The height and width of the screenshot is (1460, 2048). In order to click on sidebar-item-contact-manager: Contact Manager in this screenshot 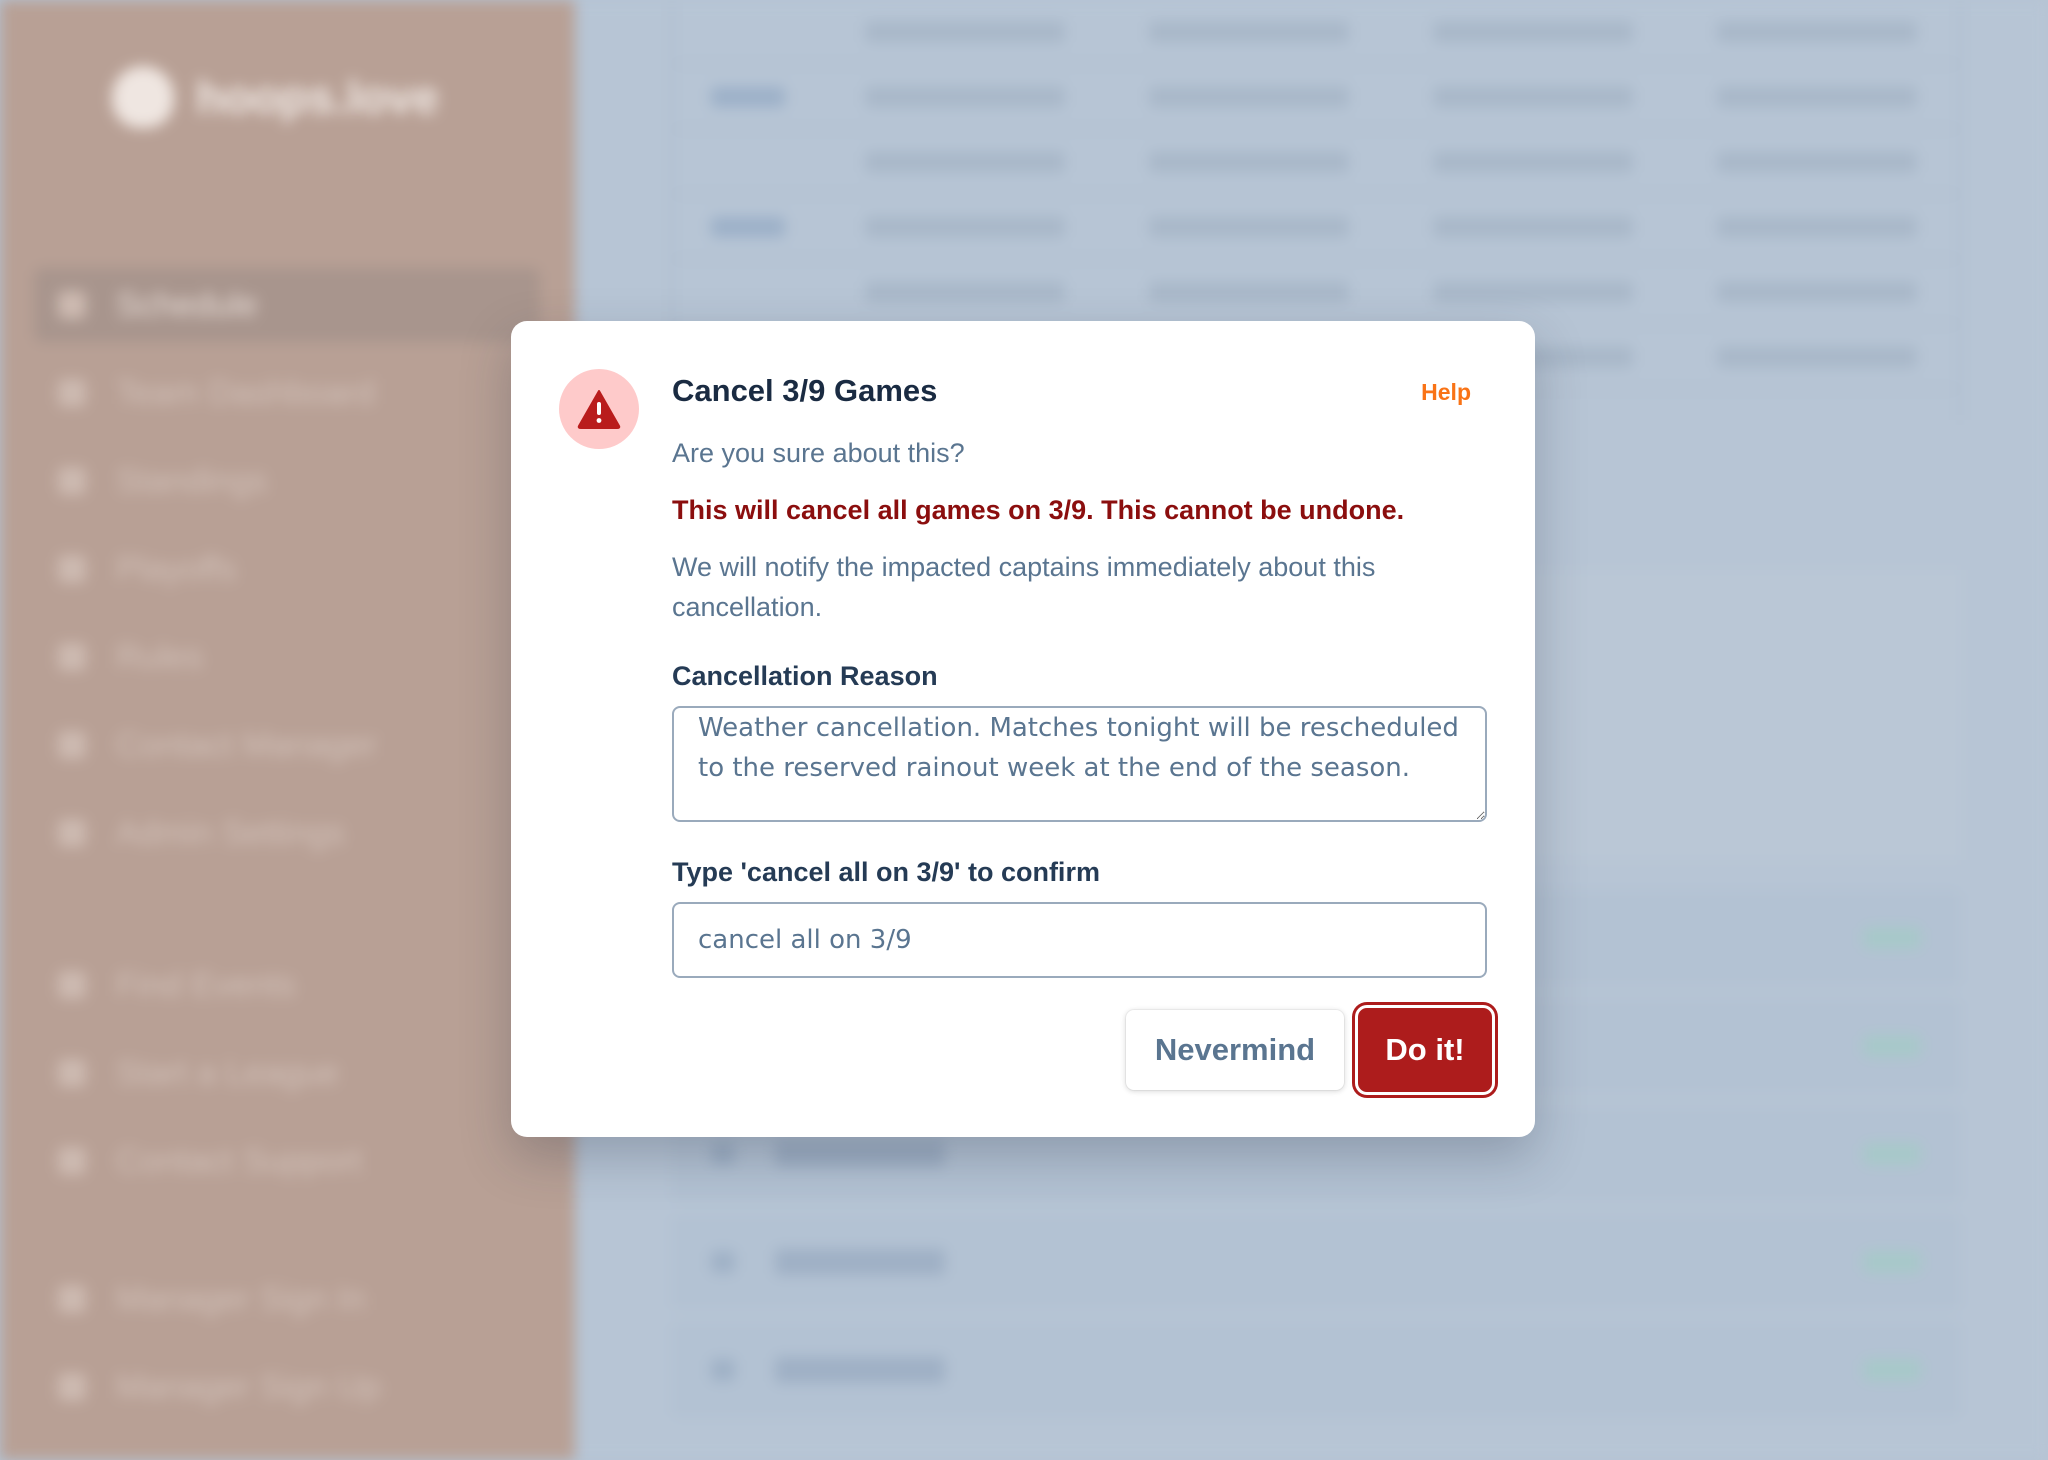, I will do `click(287, 745)`.